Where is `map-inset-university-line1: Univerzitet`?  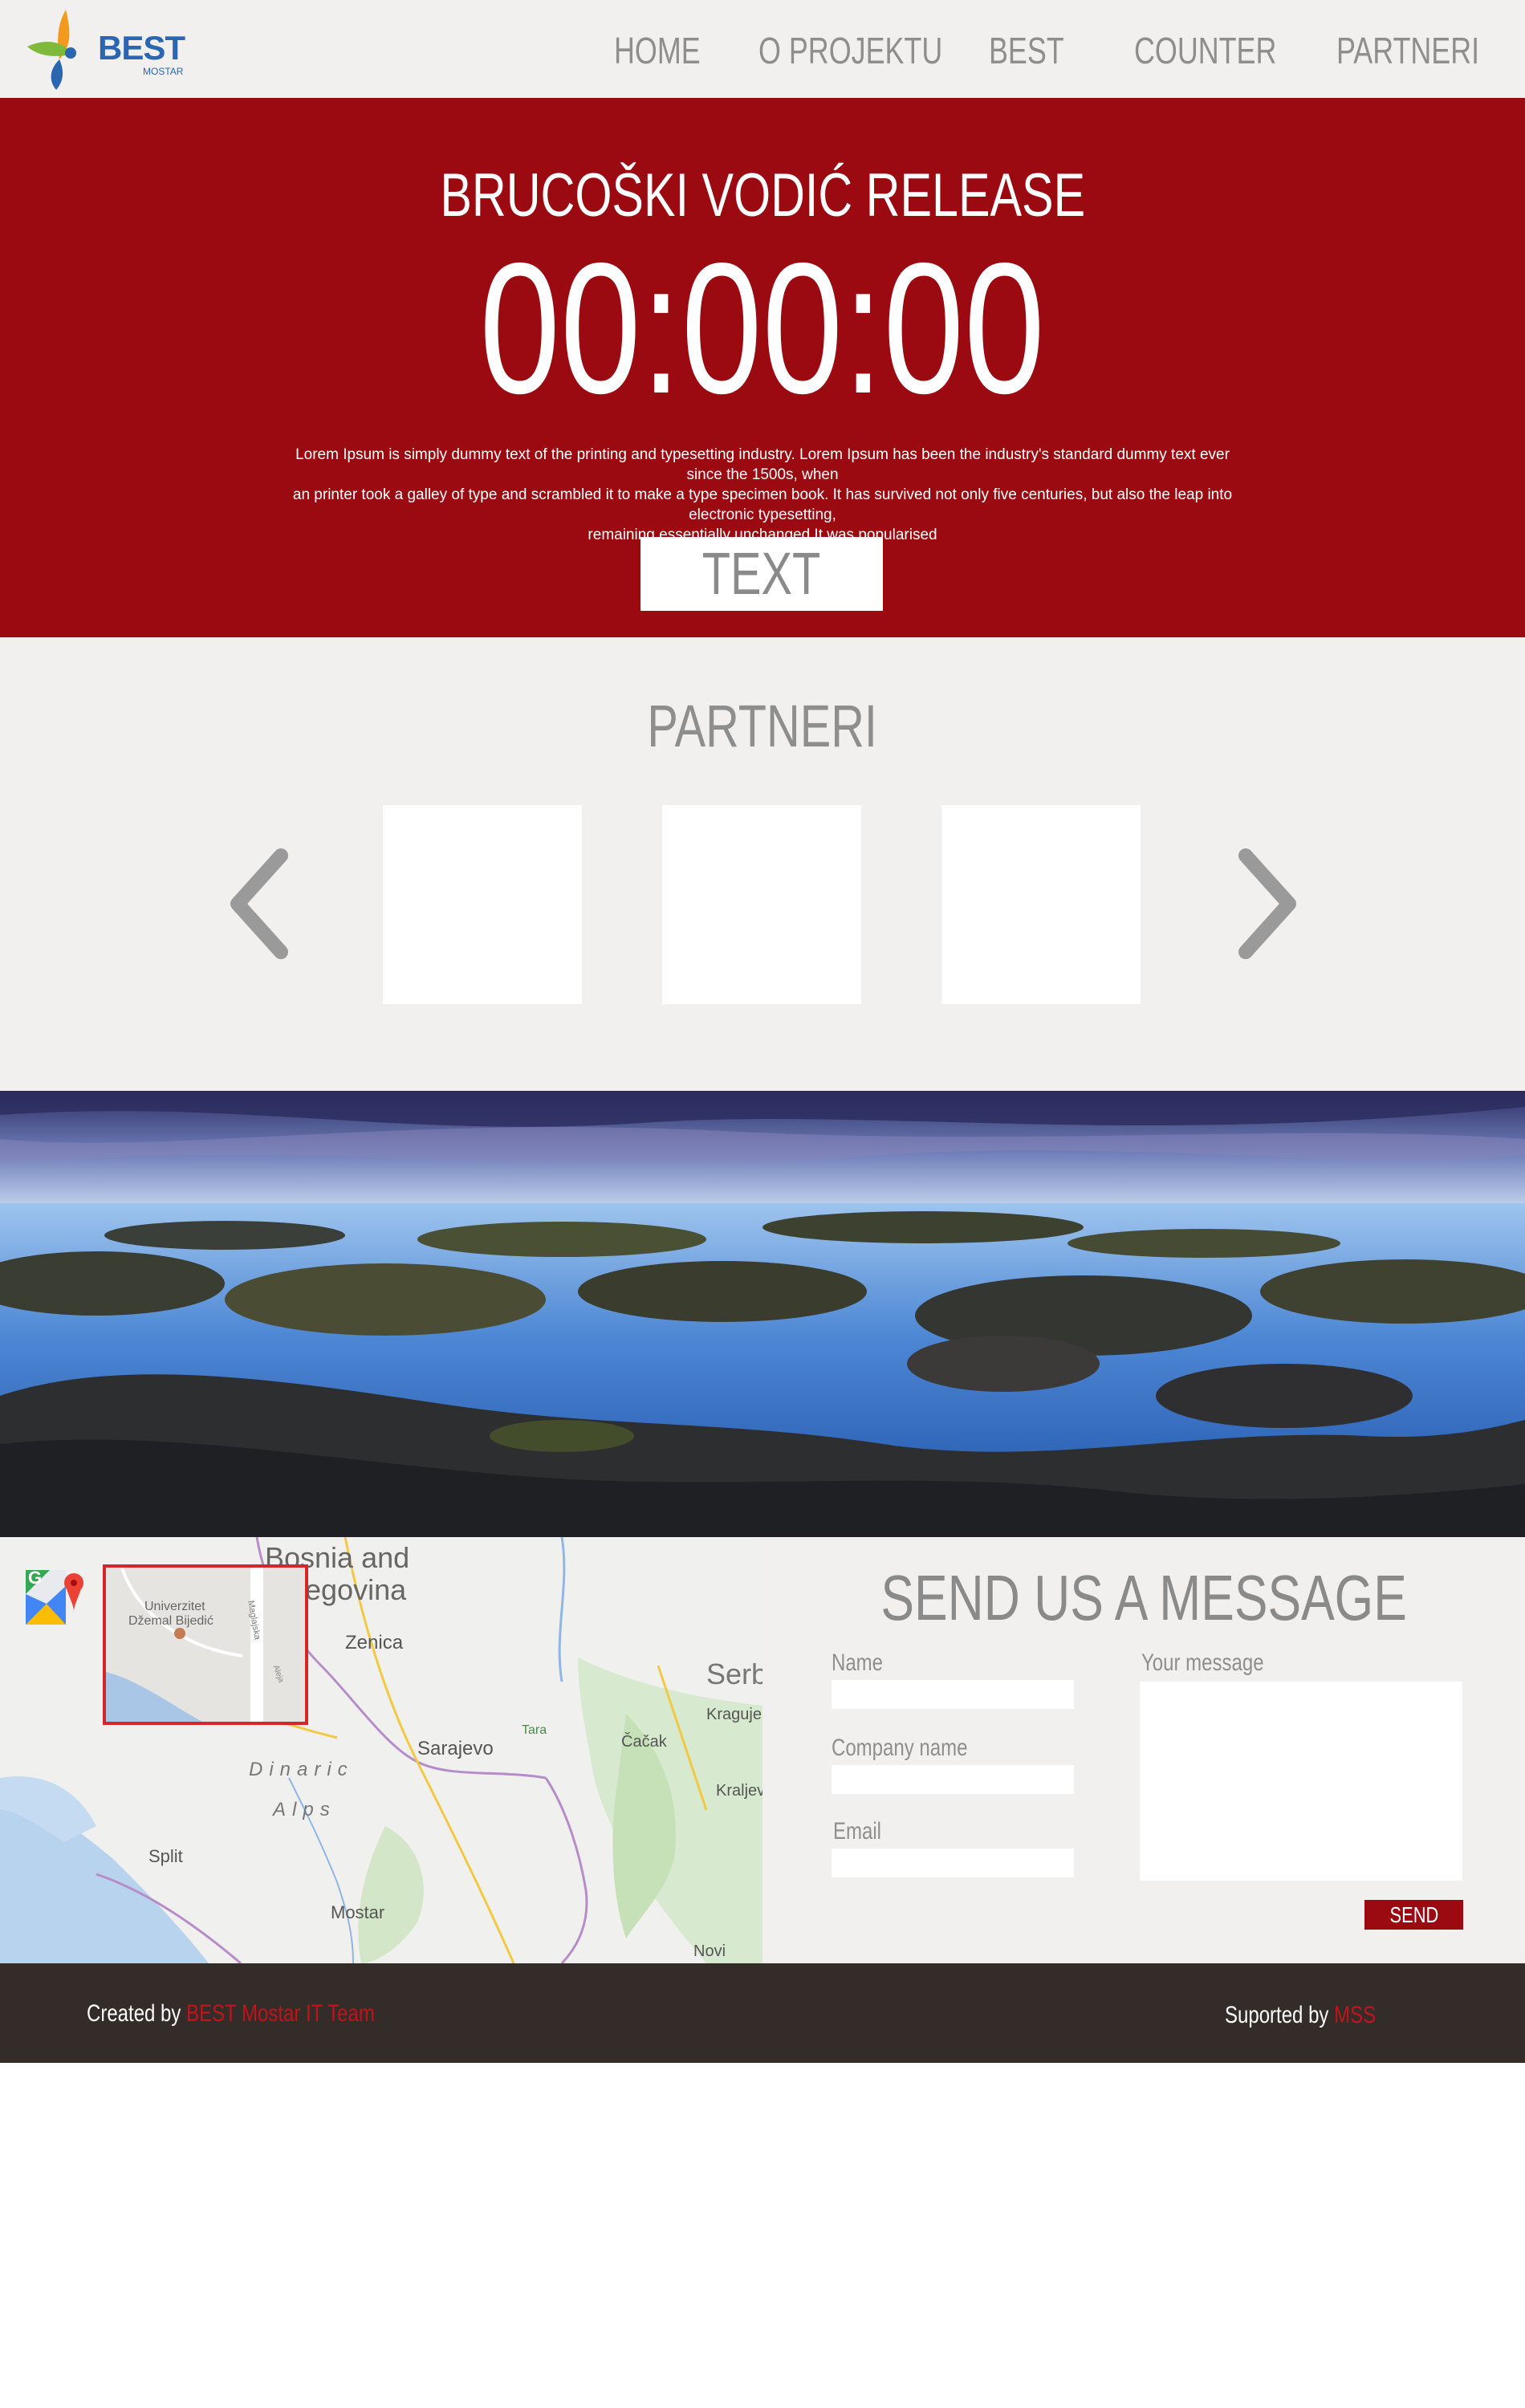 map-inset-university-line1: Univerzitet is located at coordinates (175, 1606).